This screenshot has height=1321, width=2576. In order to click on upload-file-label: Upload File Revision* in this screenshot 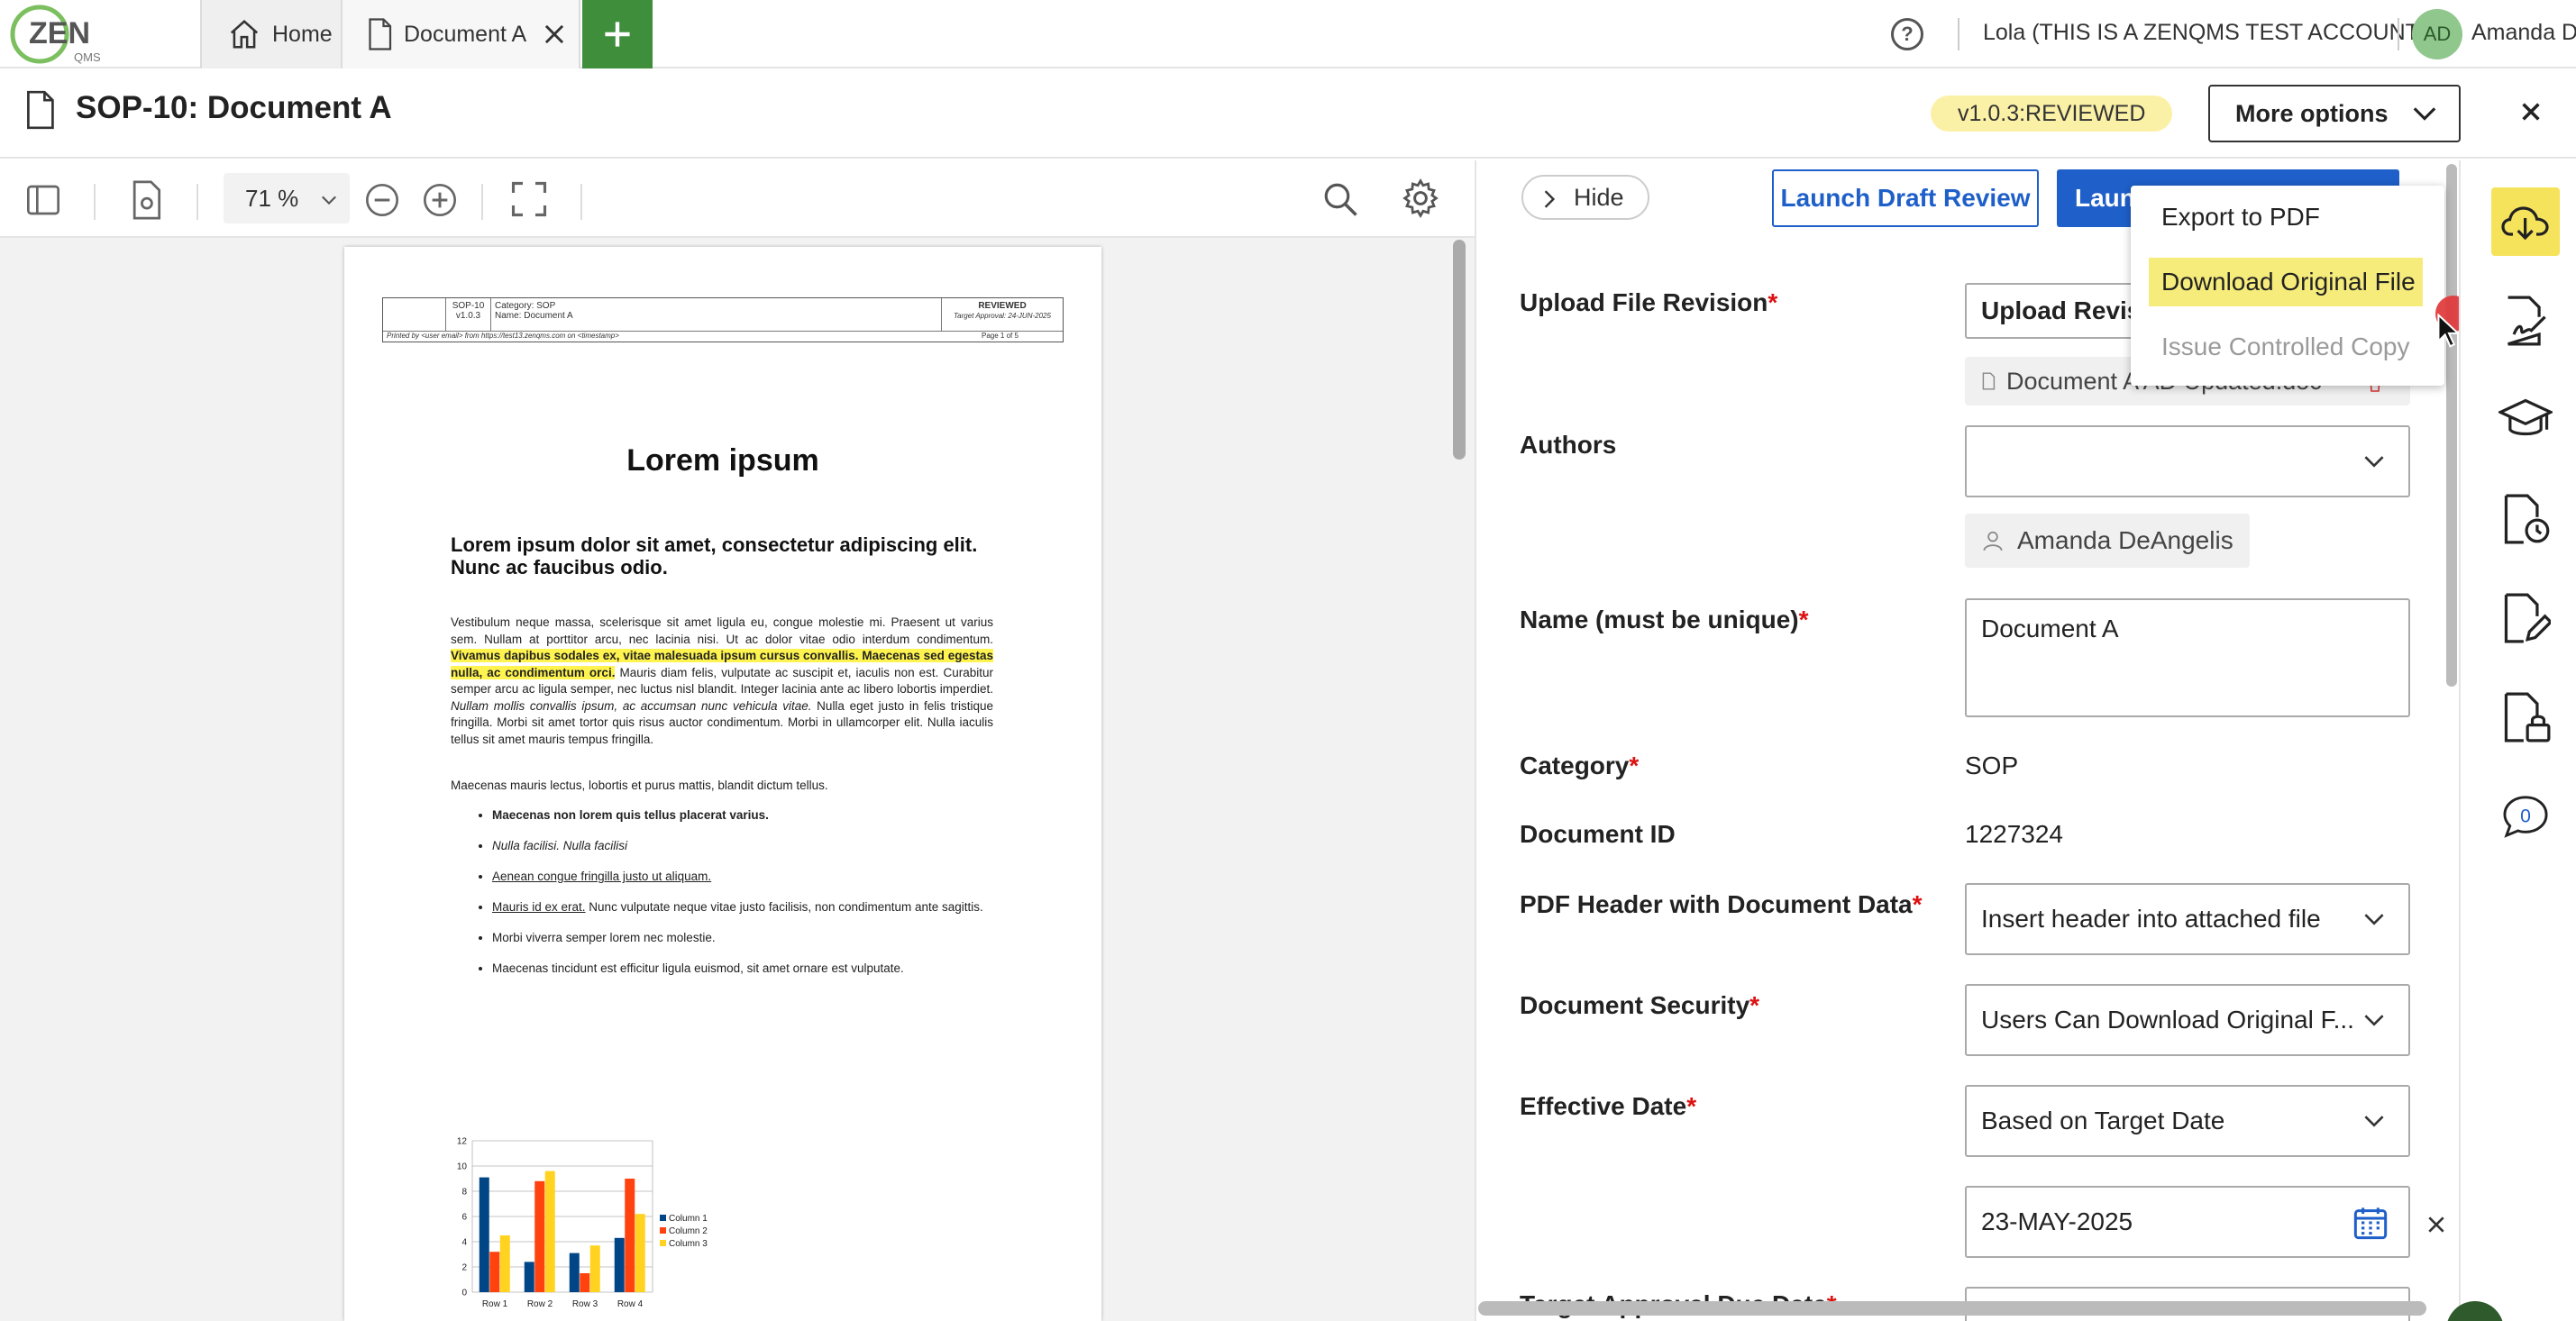, I will do `click(1648, 303)`.